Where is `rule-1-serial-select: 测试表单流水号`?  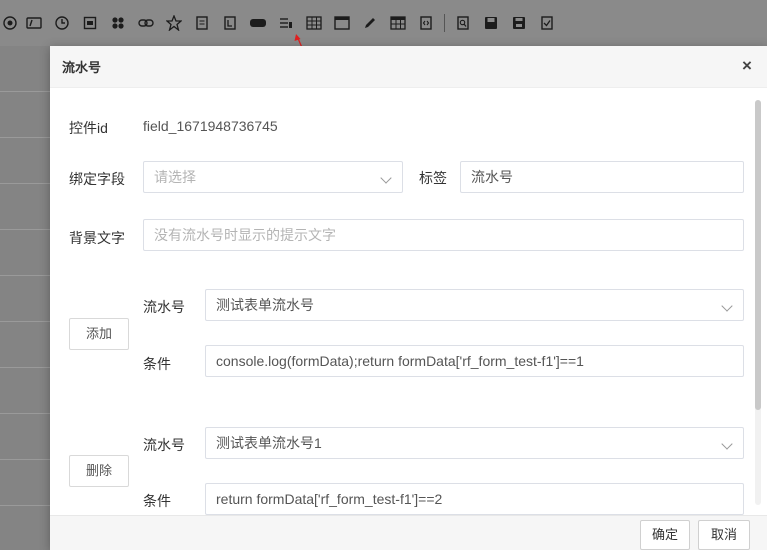 rule-1-serial-select: 测试表单流水号 is located at coordinates (474, 305).